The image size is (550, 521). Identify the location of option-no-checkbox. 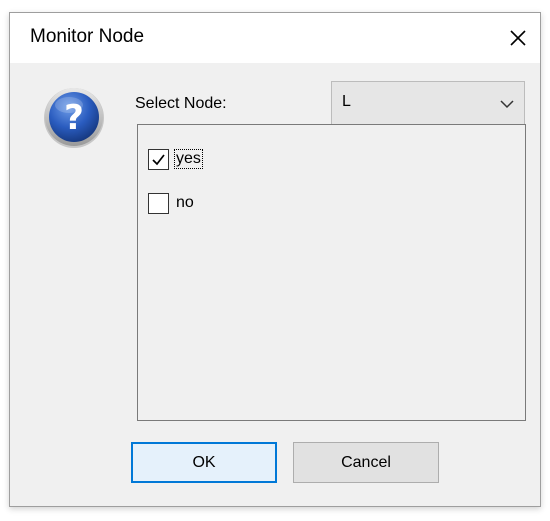
(158, 203).